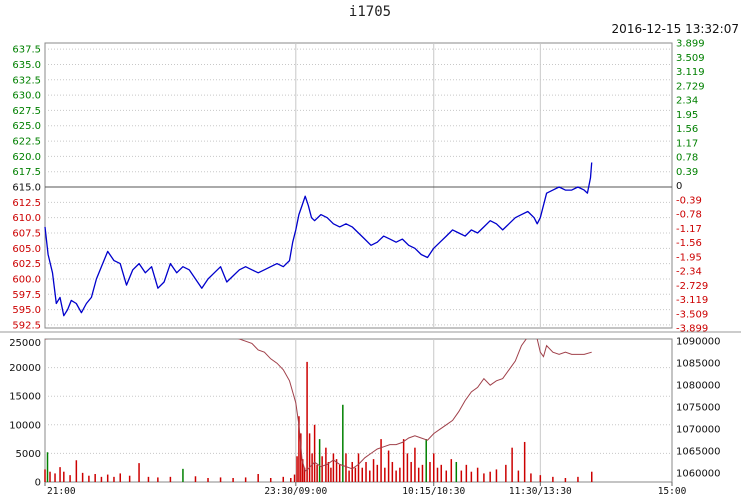  Describe the element at coordinates (672, 491) in the screenshot. I see `x-tick-label: 15:00` at that location.